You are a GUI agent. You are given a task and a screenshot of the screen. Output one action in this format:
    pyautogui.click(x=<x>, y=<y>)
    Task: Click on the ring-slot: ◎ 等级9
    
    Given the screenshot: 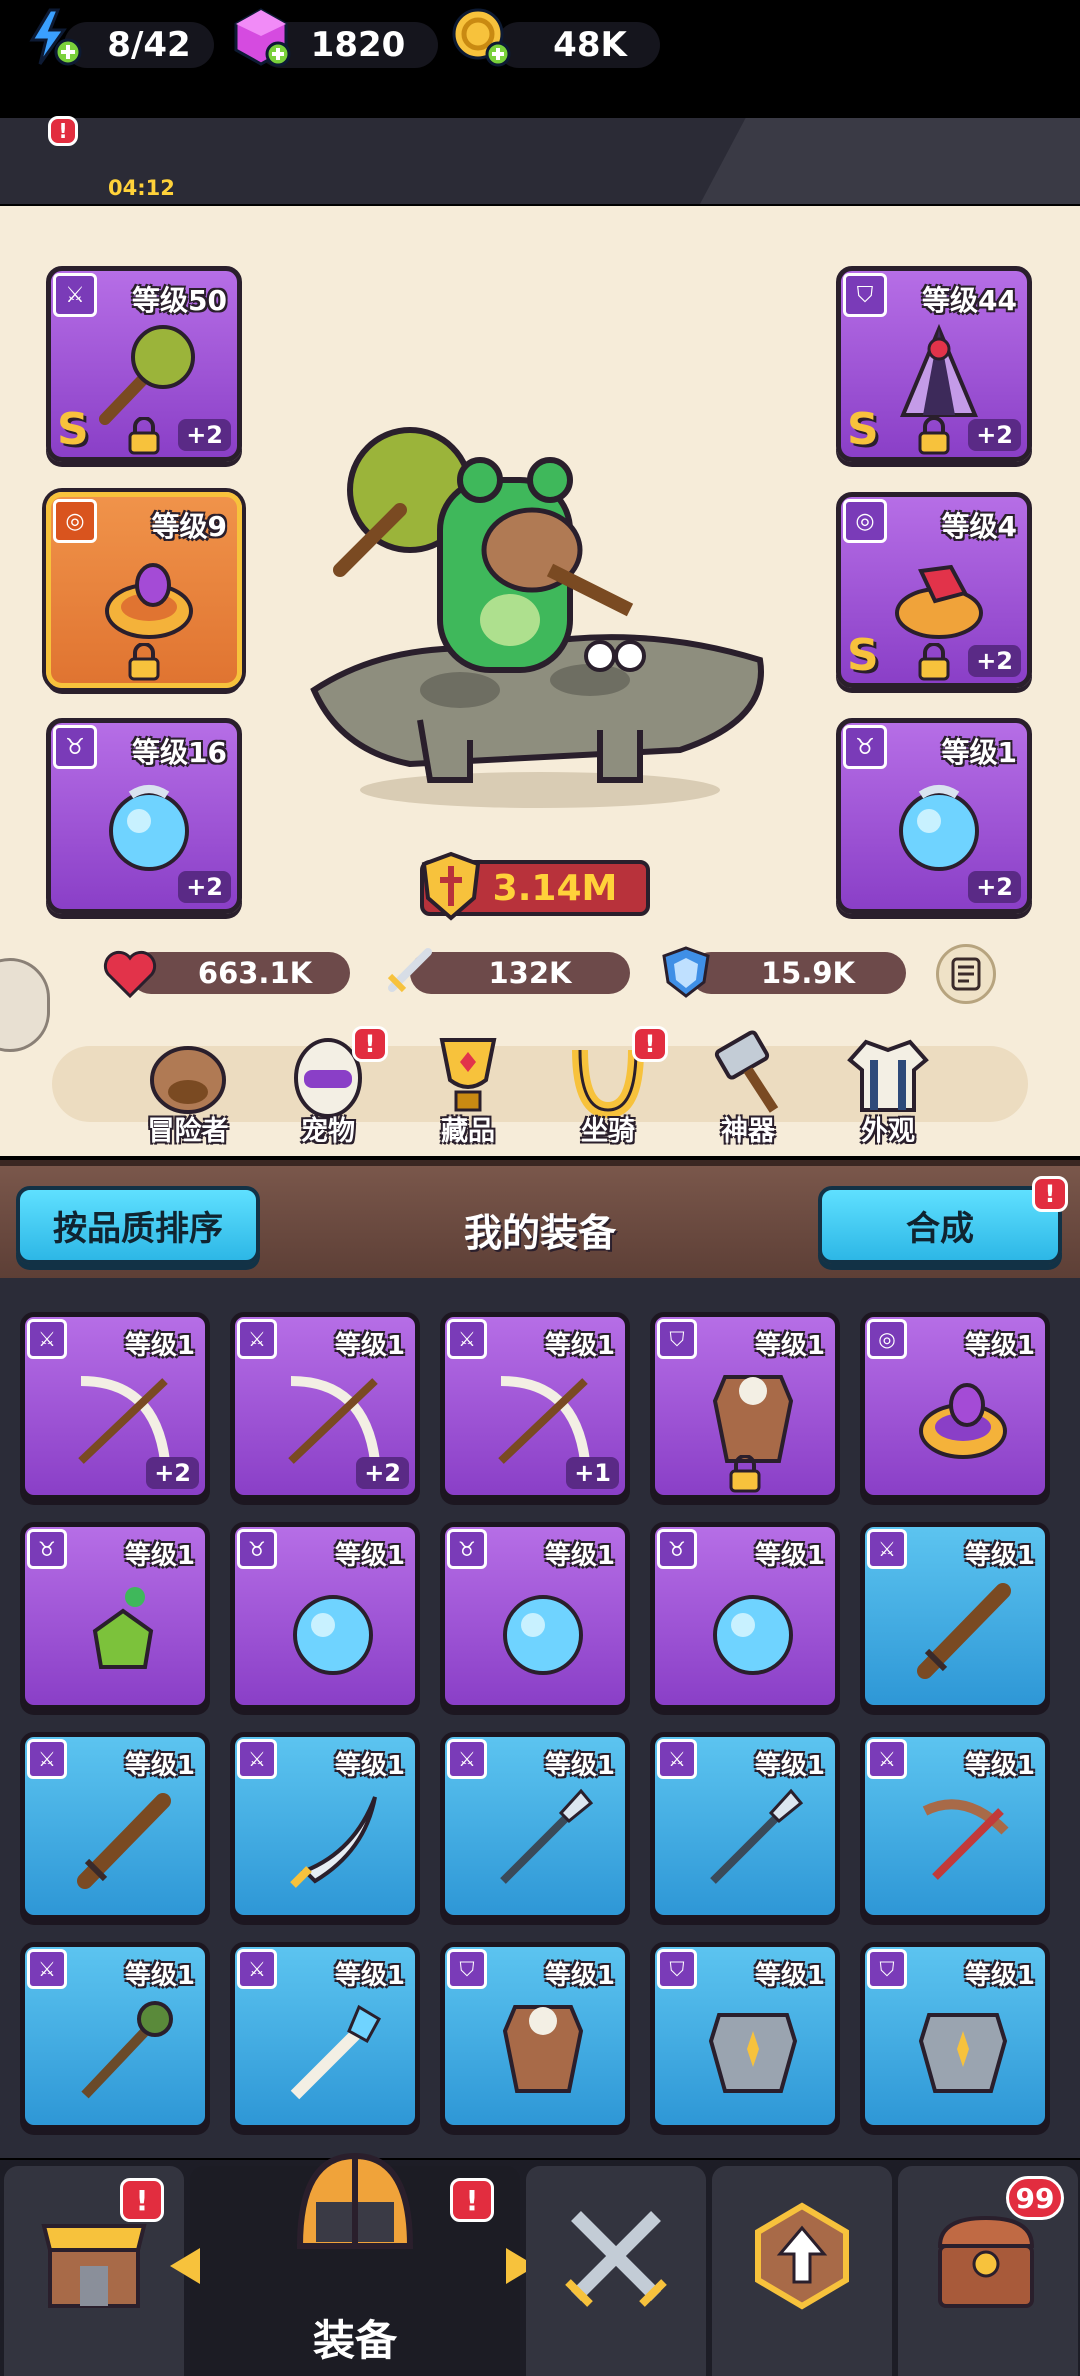 What is the action you would take?
    pyautogui.click(x=144, y=590)
    